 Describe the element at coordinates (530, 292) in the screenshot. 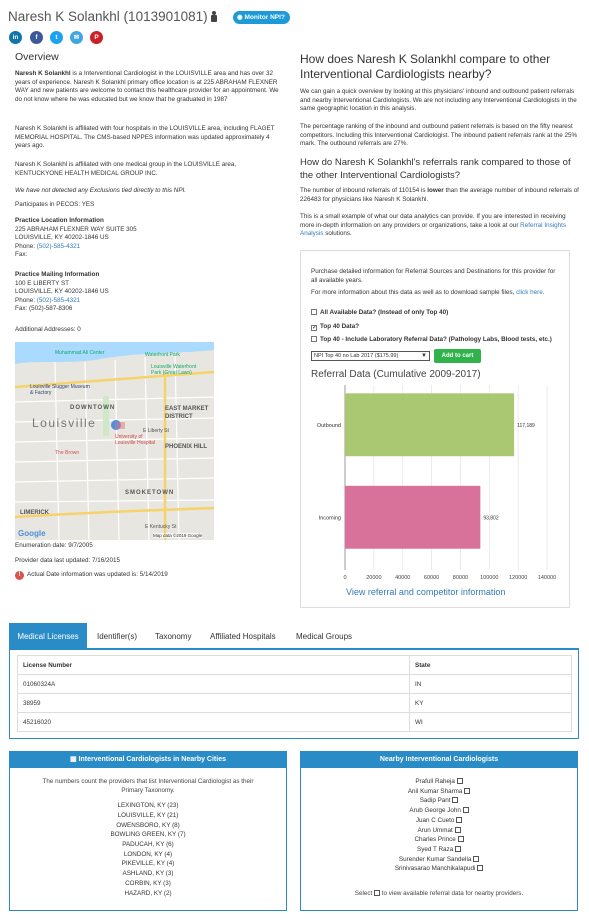

I see `click-here-link: click here.` at that location.